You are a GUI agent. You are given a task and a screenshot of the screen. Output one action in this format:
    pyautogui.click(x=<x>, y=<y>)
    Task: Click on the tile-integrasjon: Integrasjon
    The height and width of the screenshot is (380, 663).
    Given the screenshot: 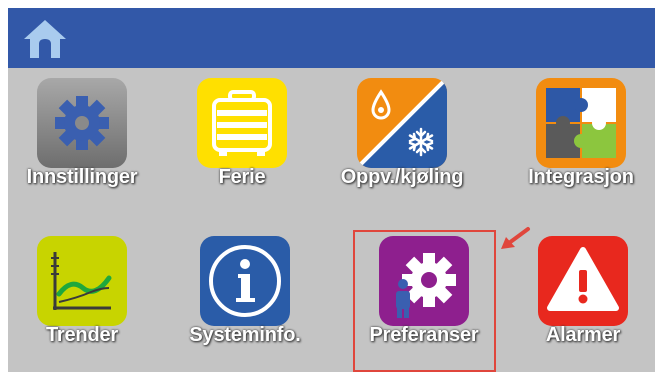 What is the action you would take?
    pyautogui.click(x=581, y=146)
    